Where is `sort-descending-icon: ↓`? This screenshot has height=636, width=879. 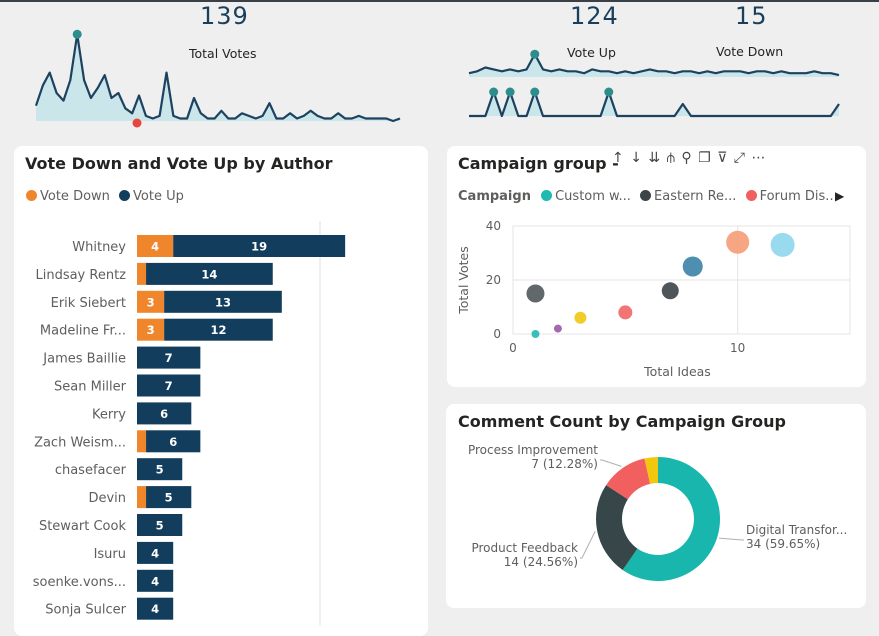
sort-descending-icon: ↓ is located at coordinates (636, 158).